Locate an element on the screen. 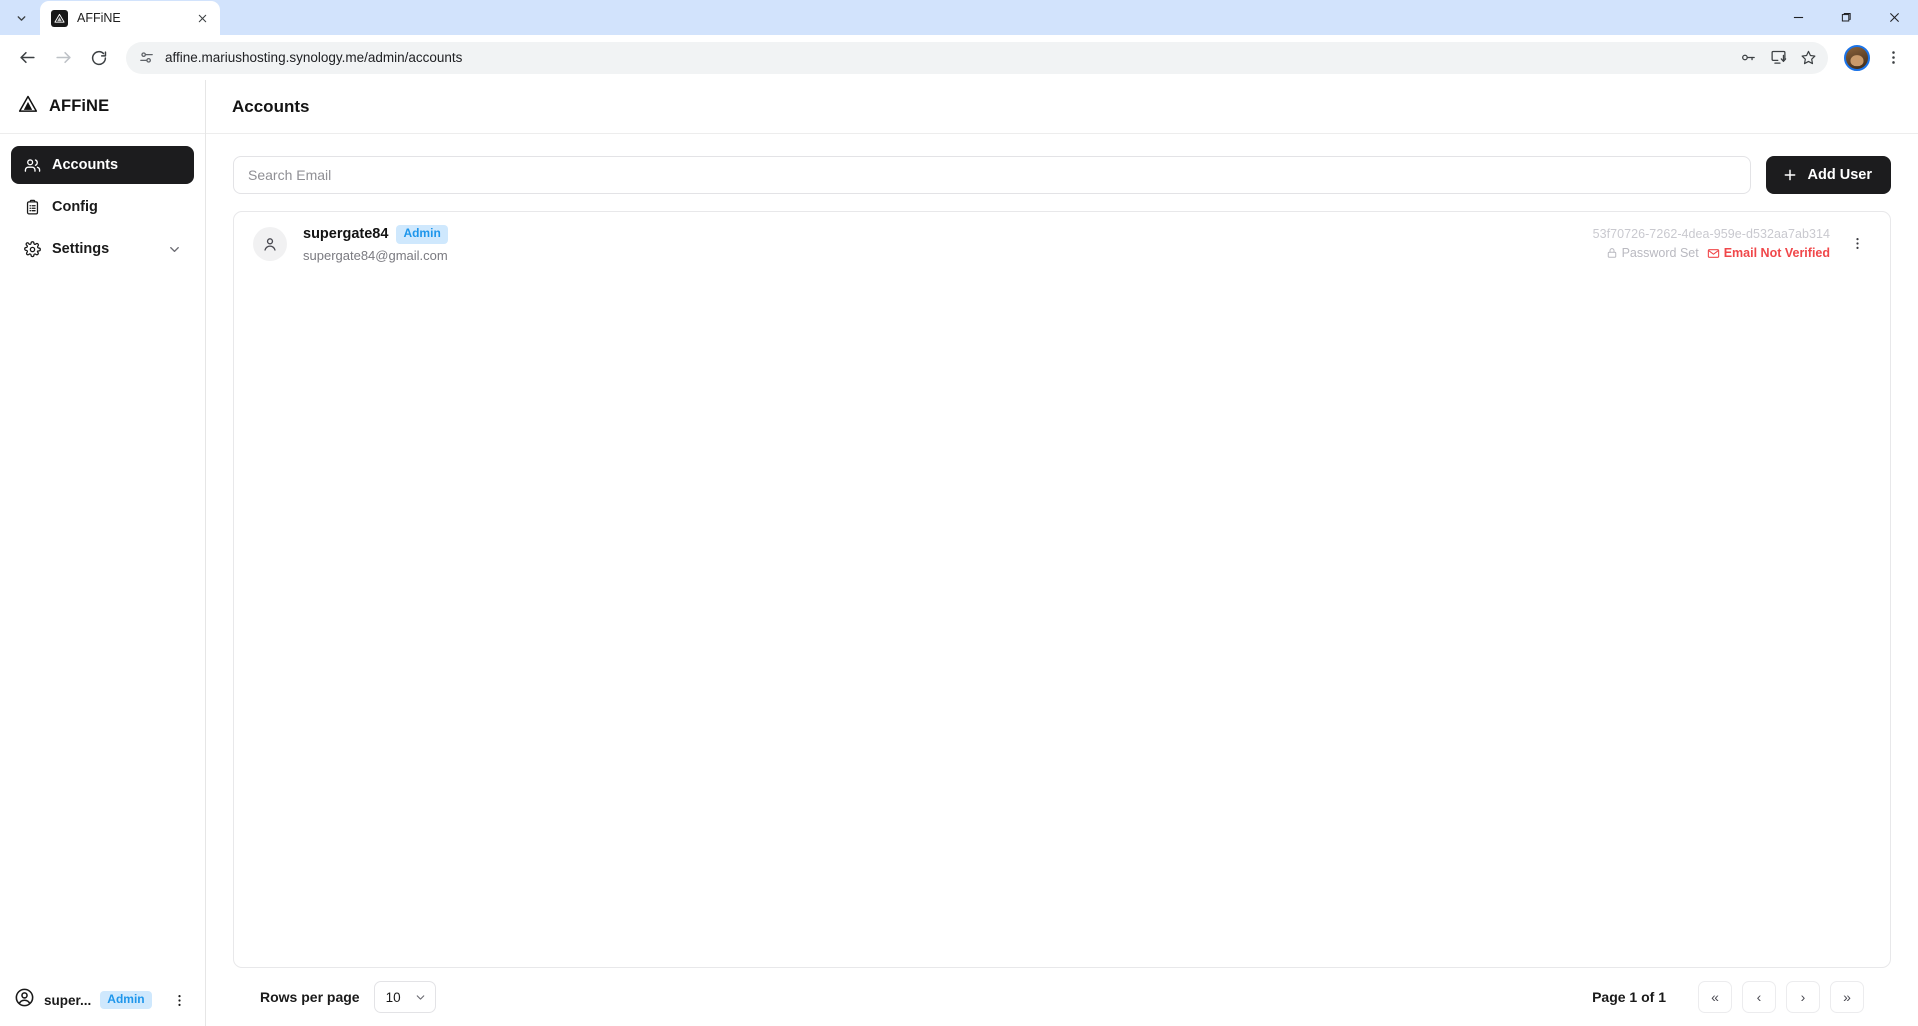  rows-per-page-control: Rows per page 10 is located at coordinates (348, 997).